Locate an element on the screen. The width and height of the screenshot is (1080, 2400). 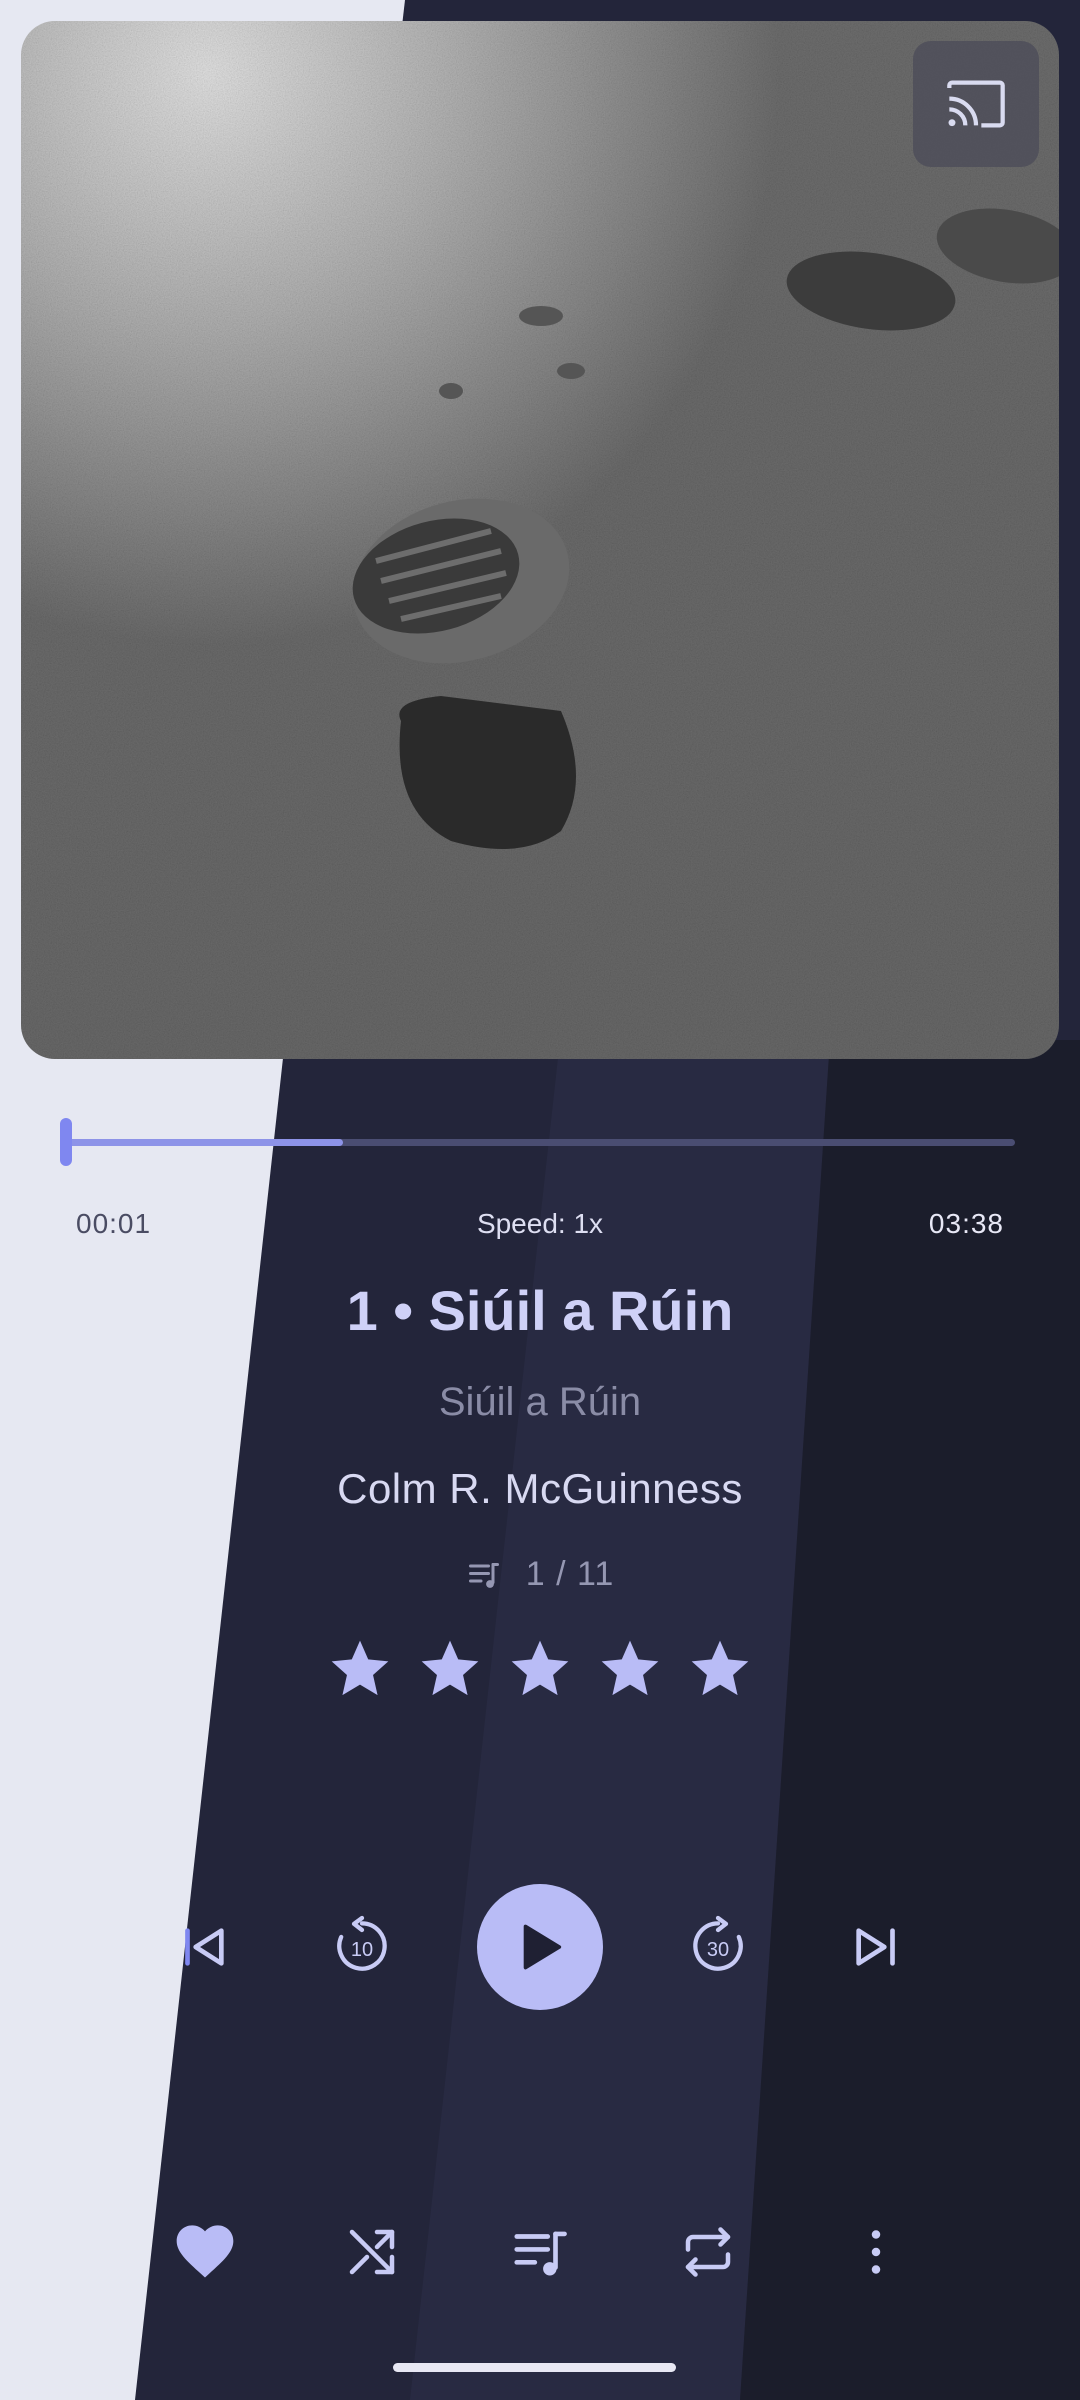
star-3-icon is located at coordinates (540, 1669).